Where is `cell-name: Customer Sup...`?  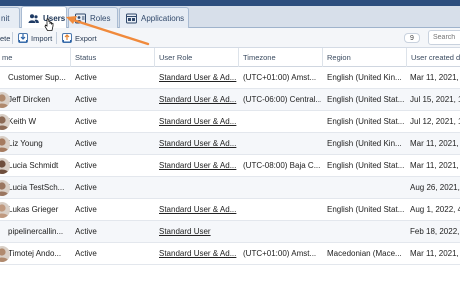
cell-name: Customer Sup... is located at coordinates (37, 77).